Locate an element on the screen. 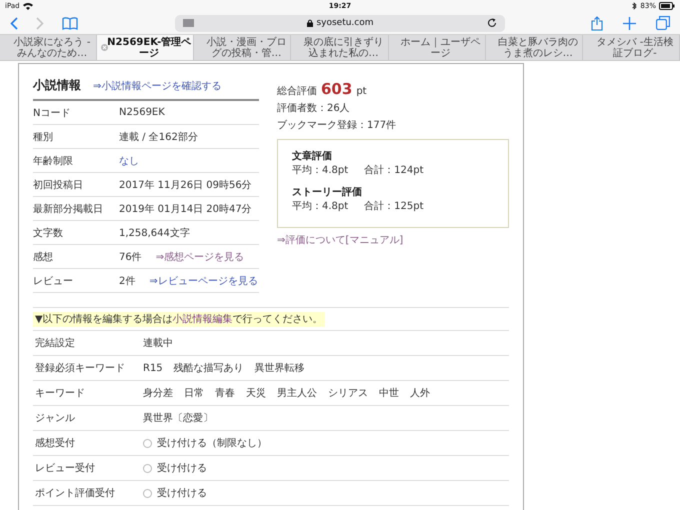 The height and width of the screenshot is (510, 680). total-rating-label: 総合評価 is located at coordinates (297, 91).